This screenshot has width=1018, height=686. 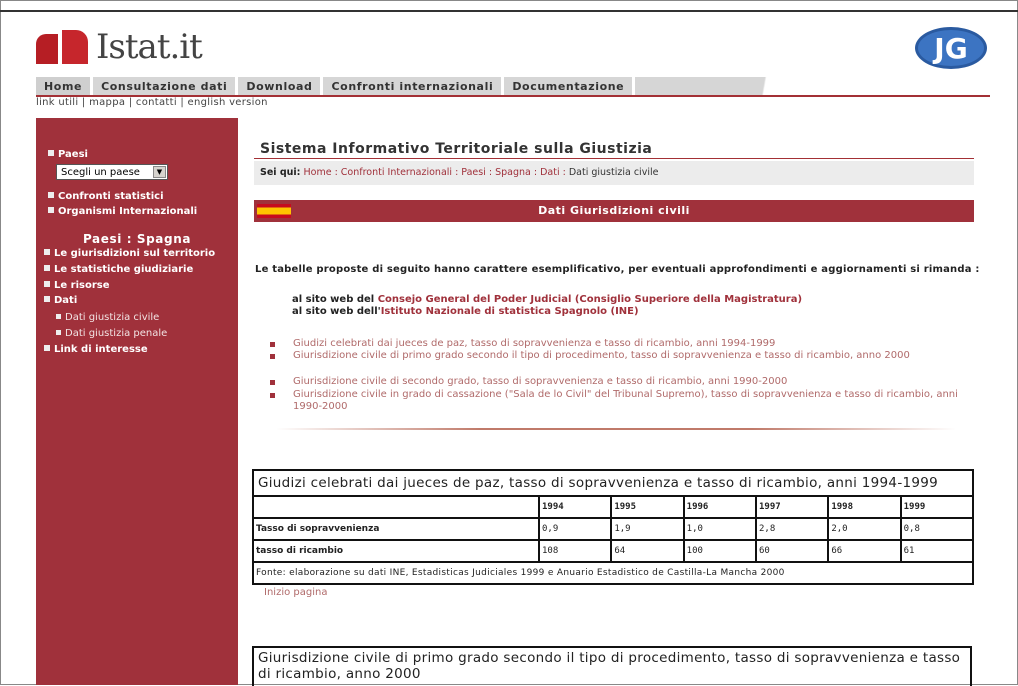 What do you see at coordinates (64, 47) in the screenshot?
I see `istat-logo-icon` at bounding box center [64, 47].